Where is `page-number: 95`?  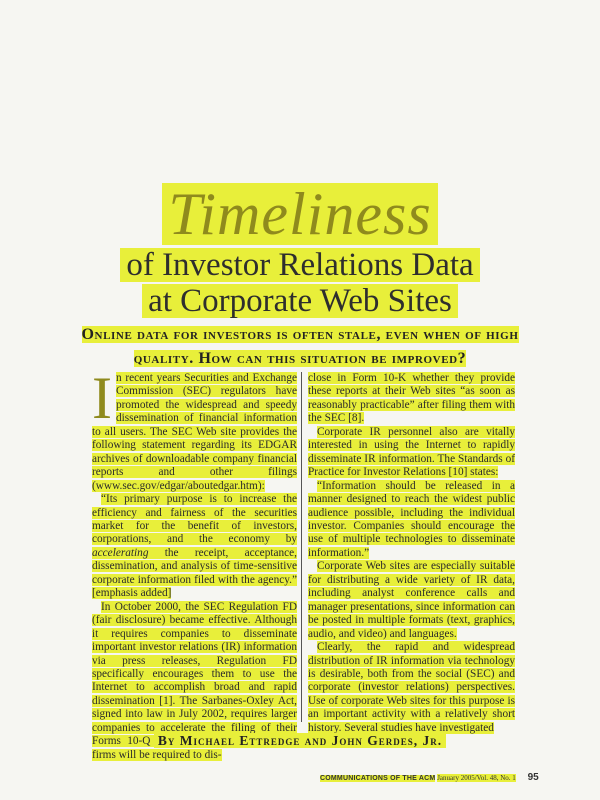 page-number: 95 is located at coordinates (533, 777).